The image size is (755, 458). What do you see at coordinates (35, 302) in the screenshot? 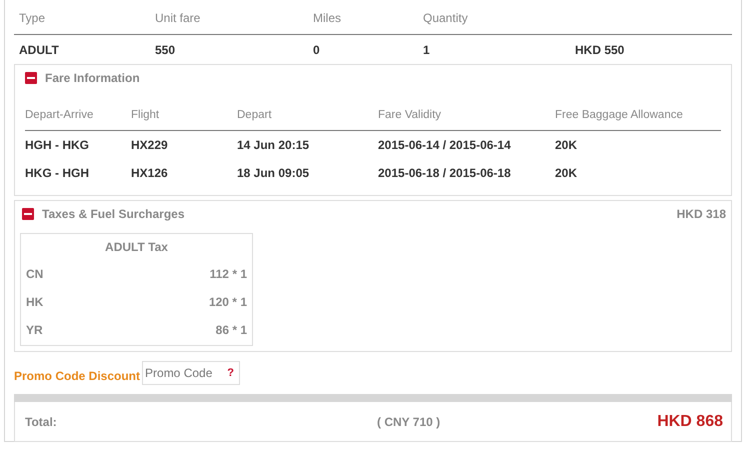
I see `tax-code: HK` at bounding box center [35, 302].